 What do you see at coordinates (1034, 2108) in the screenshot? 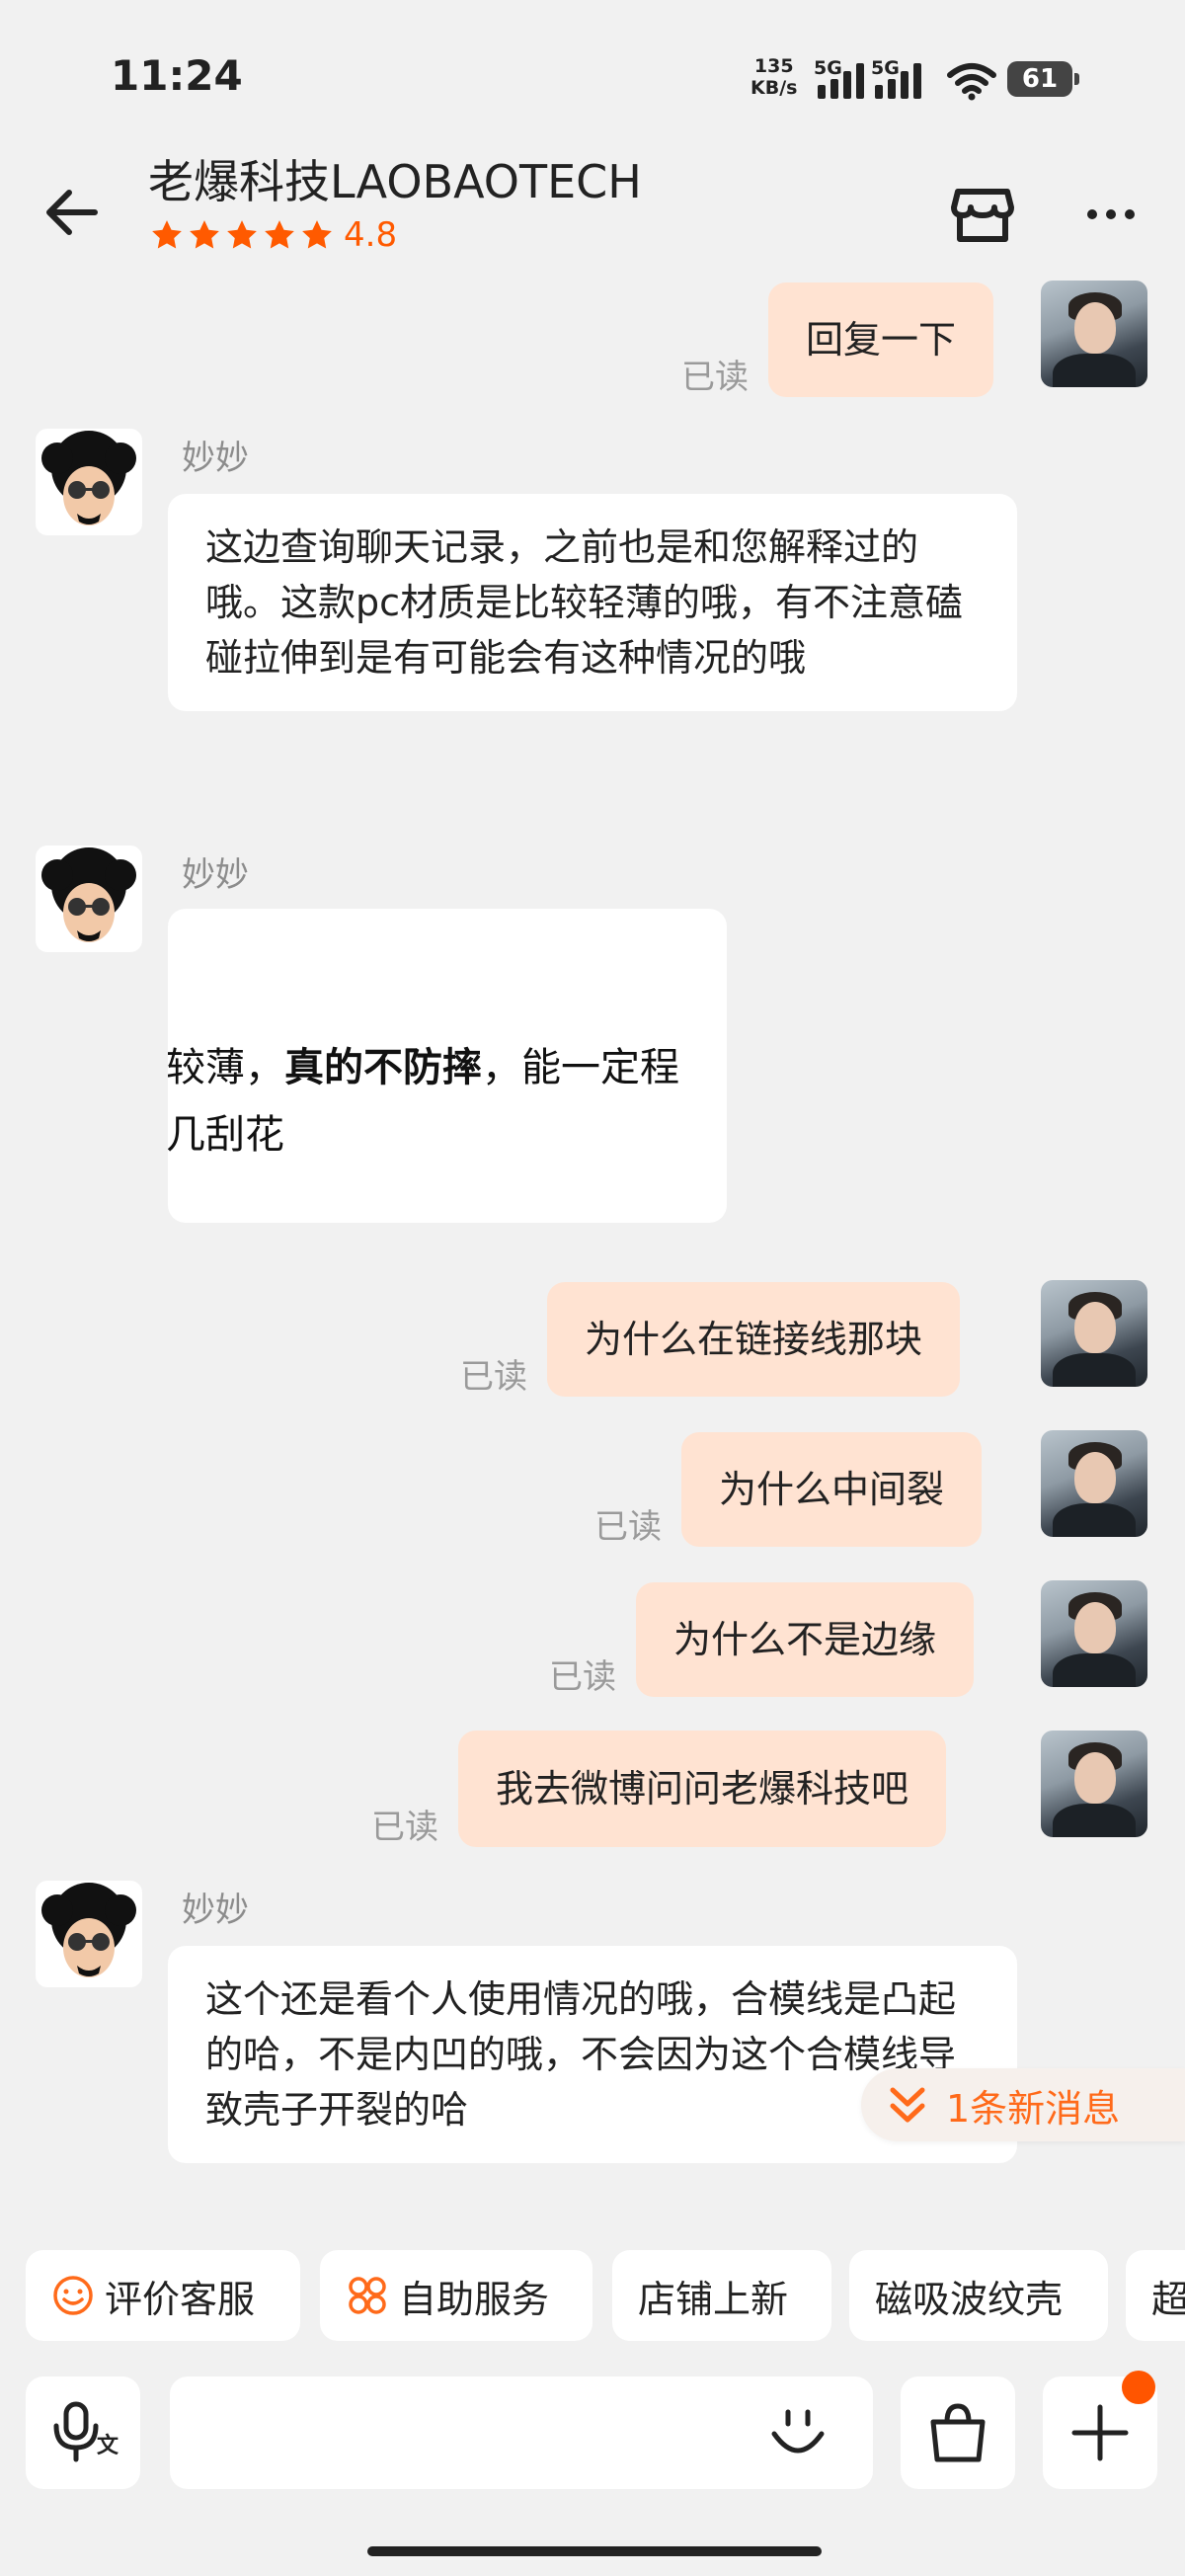
I see `new-messages-label: 1条新消息` at bounding box center [1034, 2108].